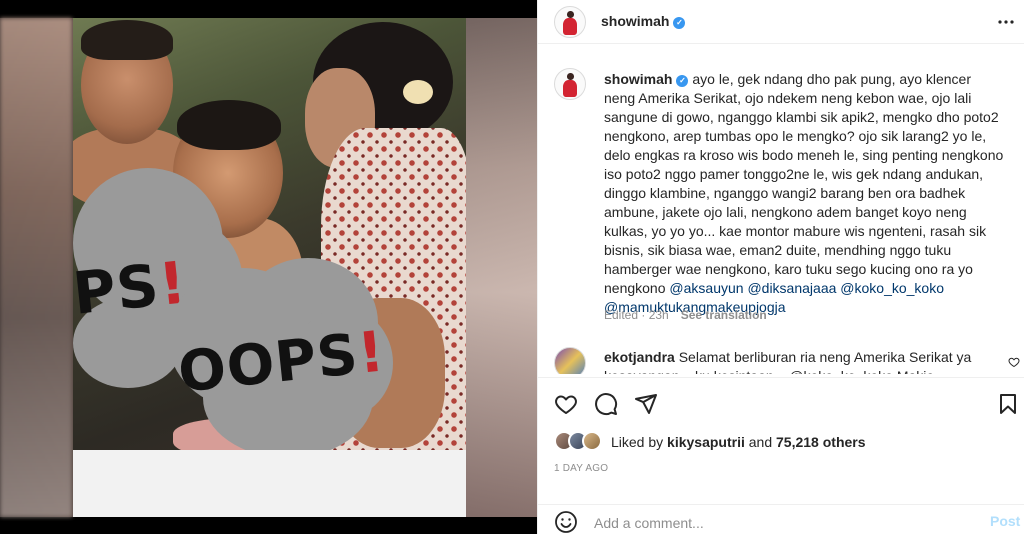 The width and height of the screenshot is (1024, 534). I want to click on comment-username: ekotjandra, so click(639, 357).